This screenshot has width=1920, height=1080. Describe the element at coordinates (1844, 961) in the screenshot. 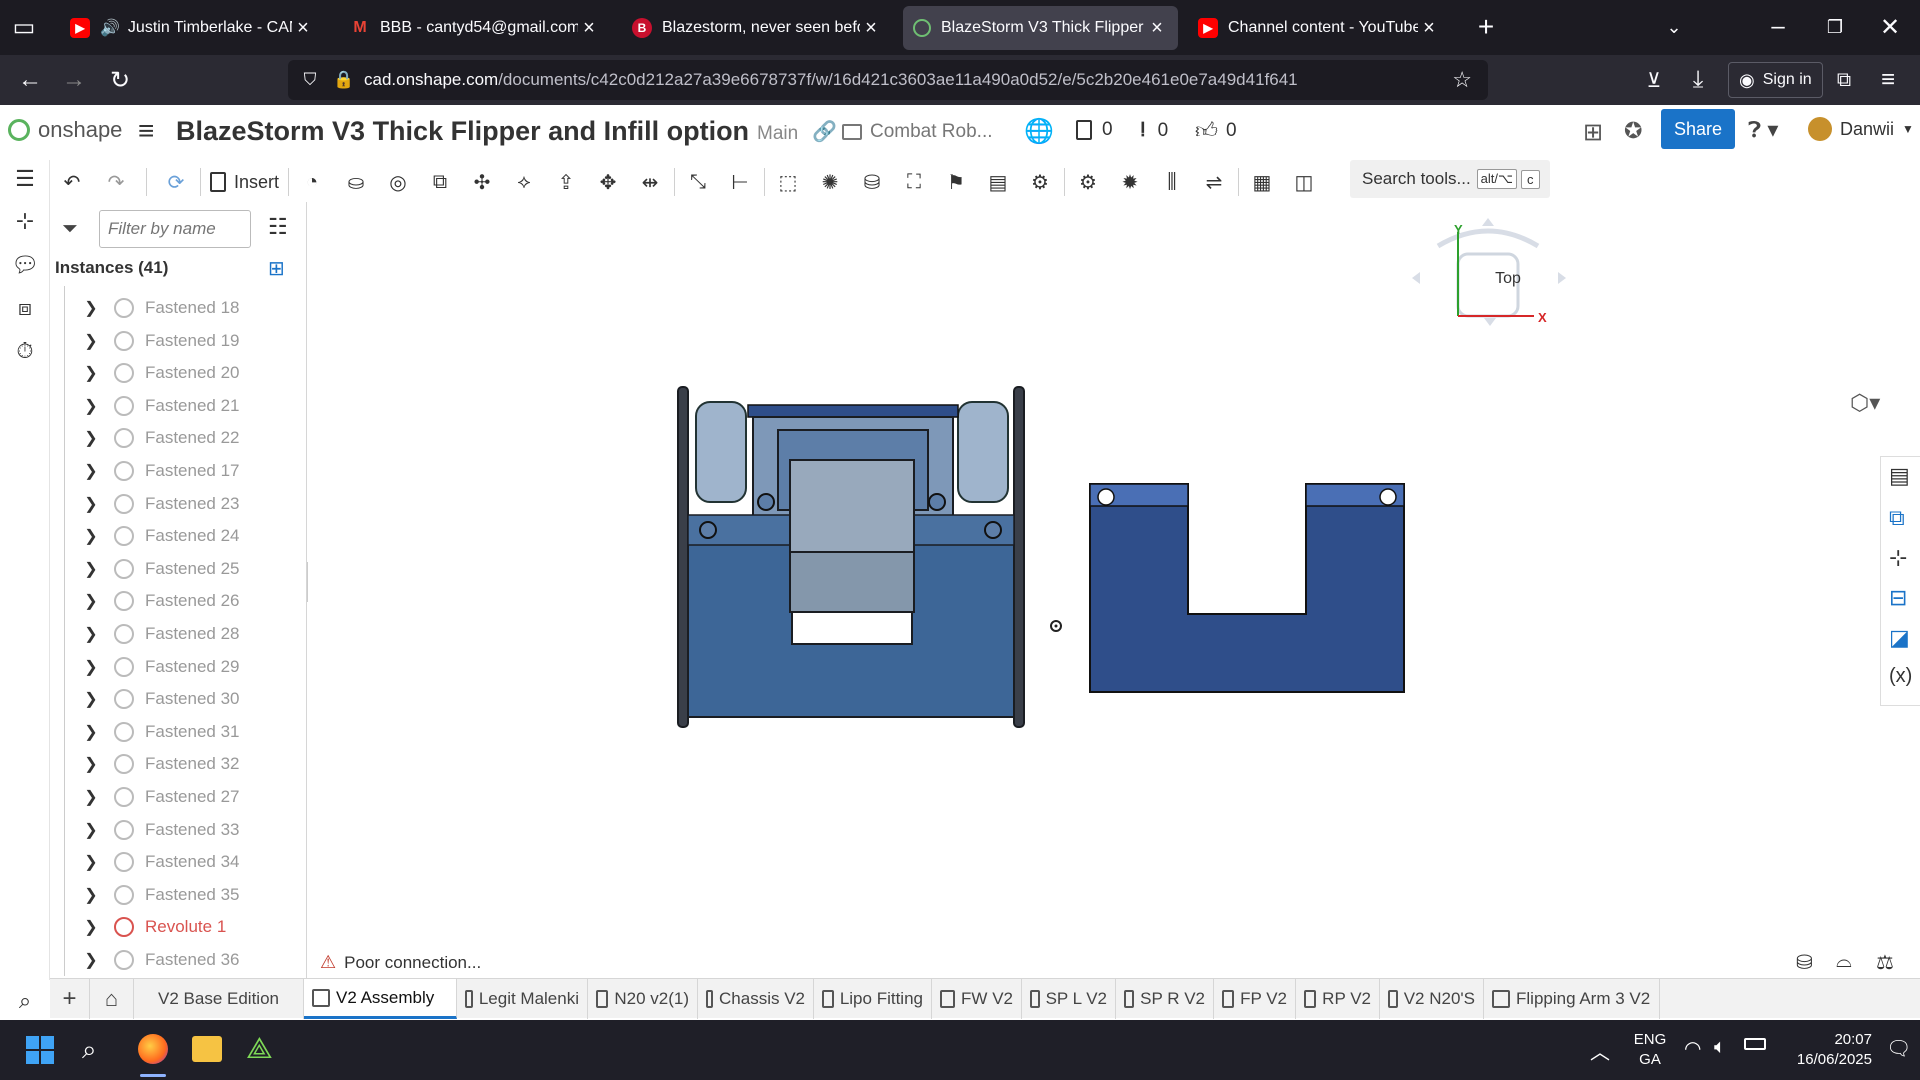

I see `render-mode-icon: ⌓` at that location.